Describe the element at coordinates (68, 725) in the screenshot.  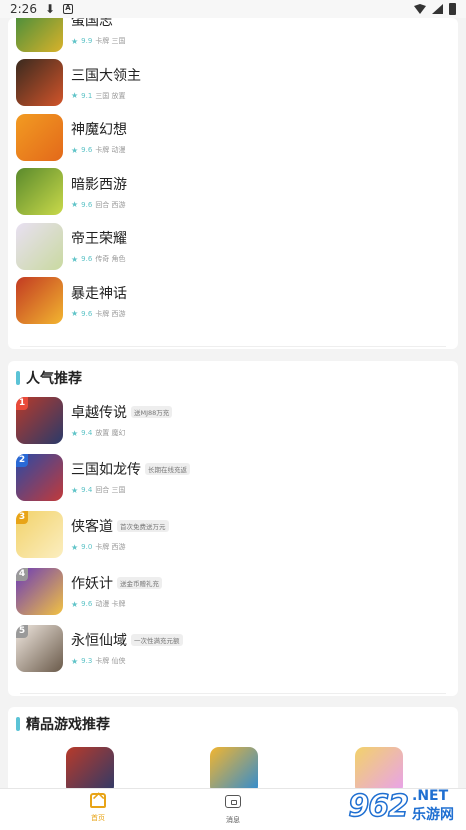
I see `featured-title: 精品游戏推荐` at that location.